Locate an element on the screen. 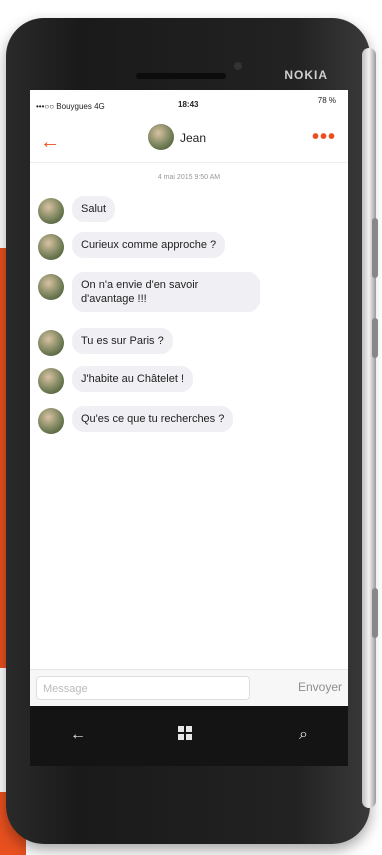 The image size is (382, 855). arrow-left-icon: ← is located at coordinates (50, 142).